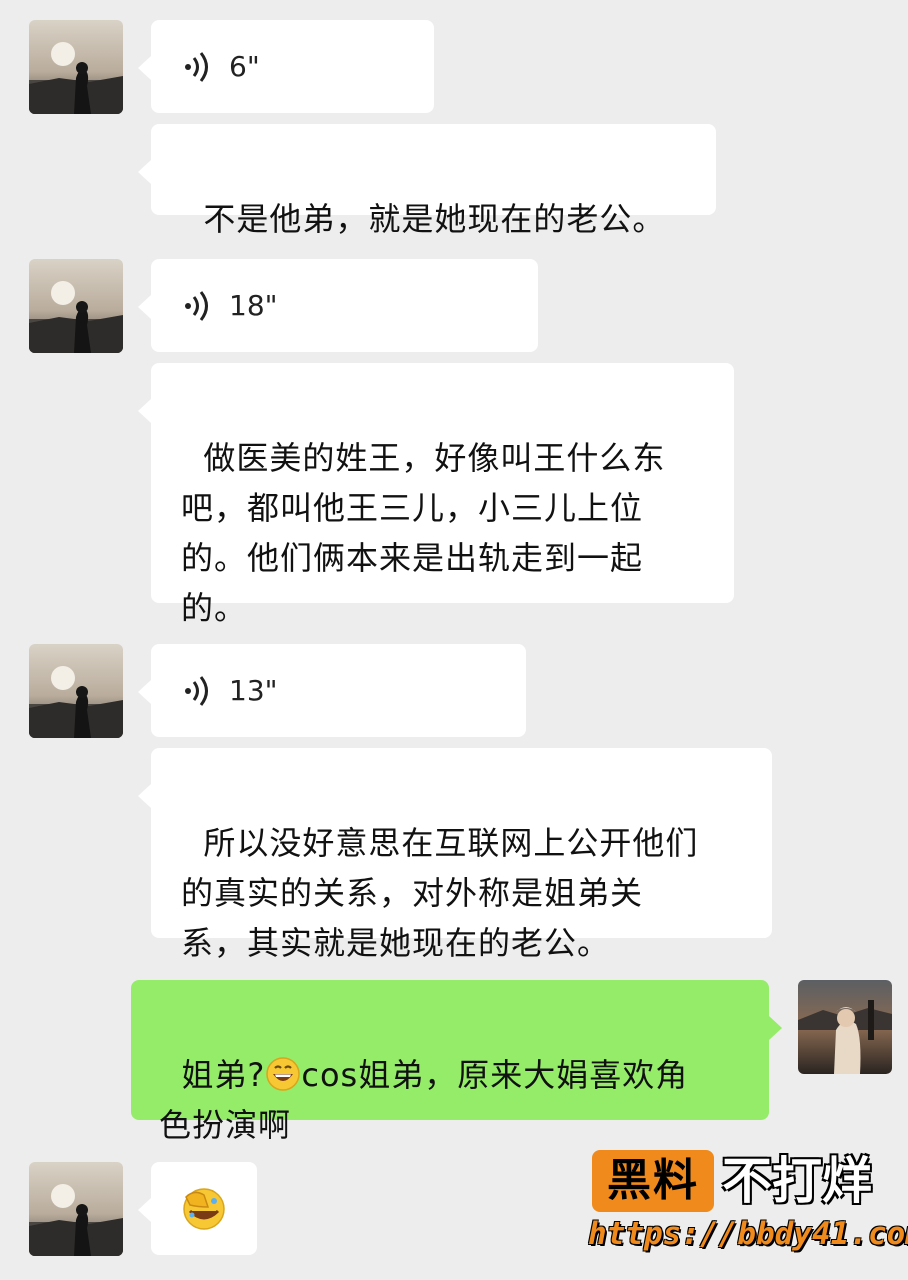  Describe the element at coordinates (427, 181) in the screenshot. I see `message-bubble: 不是他弟，就是她现在的老公。` at that location.